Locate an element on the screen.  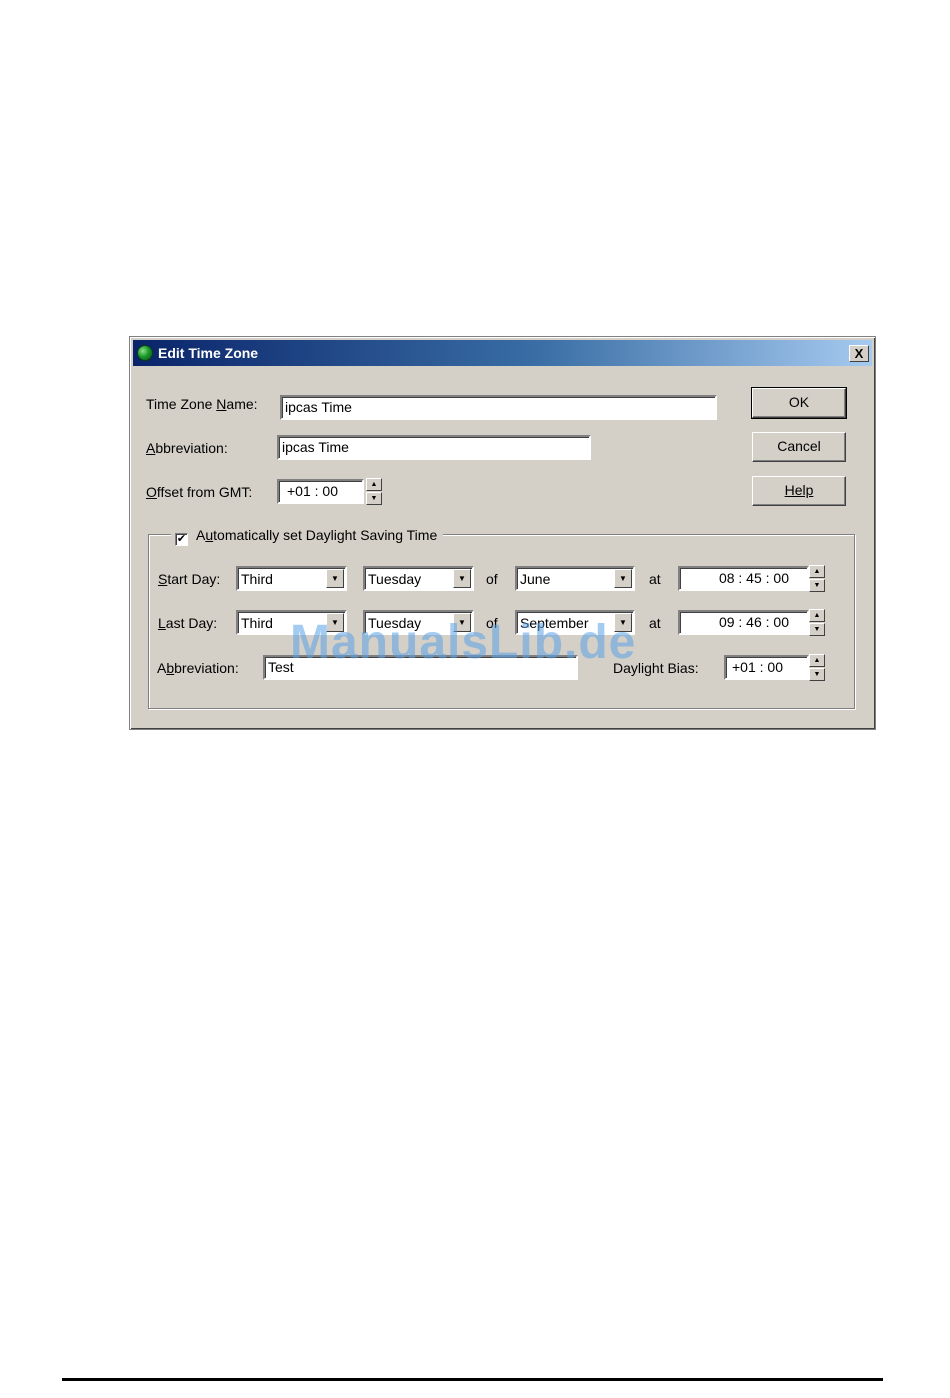
daylight-saving-checkbox: ✔ is located at coordinates (181, 539).